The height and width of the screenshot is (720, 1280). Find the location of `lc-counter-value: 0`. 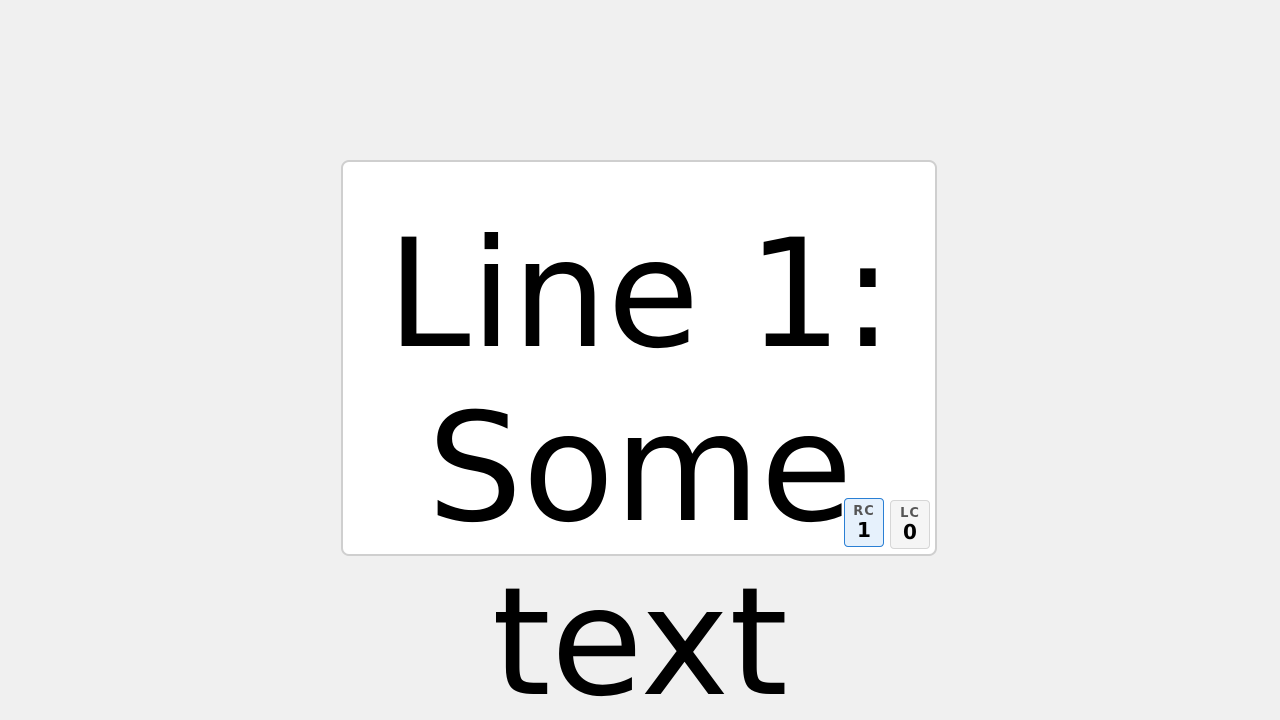

lc-counter-value: 0 is located at coordinates (910, 532).